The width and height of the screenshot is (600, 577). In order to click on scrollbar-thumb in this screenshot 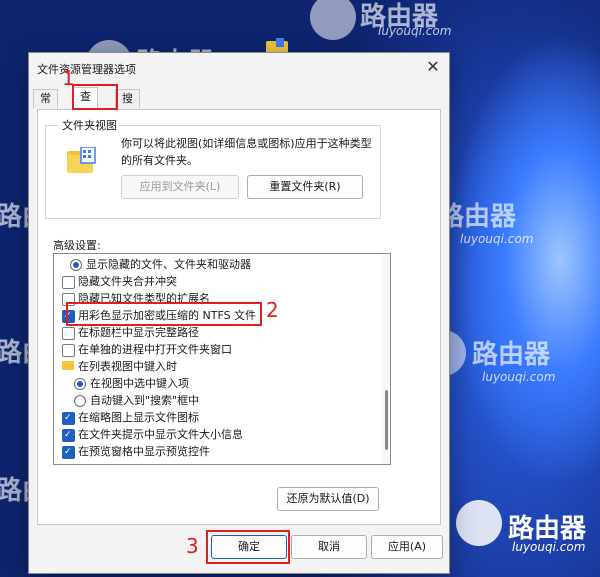, I will do `click(386, 420)`.